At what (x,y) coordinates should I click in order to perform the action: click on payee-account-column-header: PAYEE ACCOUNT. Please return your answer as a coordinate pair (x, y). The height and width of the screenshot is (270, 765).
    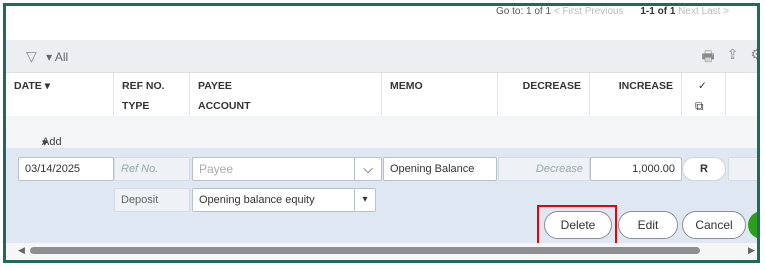
    Looking at the image, I should click on (286, 95).